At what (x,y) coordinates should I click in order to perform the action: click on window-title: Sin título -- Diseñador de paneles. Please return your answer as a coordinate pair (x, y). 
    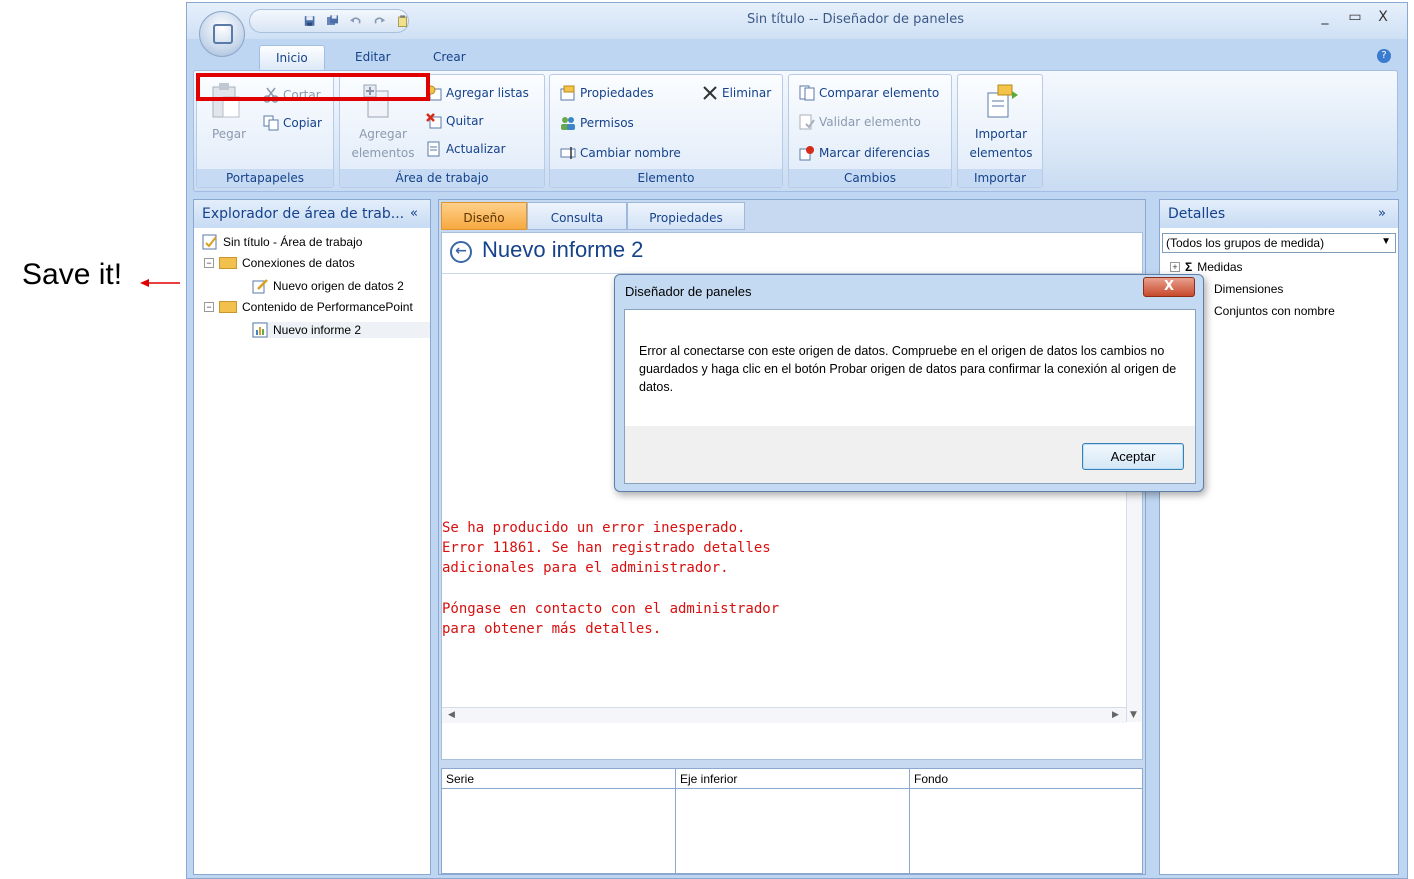
    Looking at the image, I should click on (855, 19).